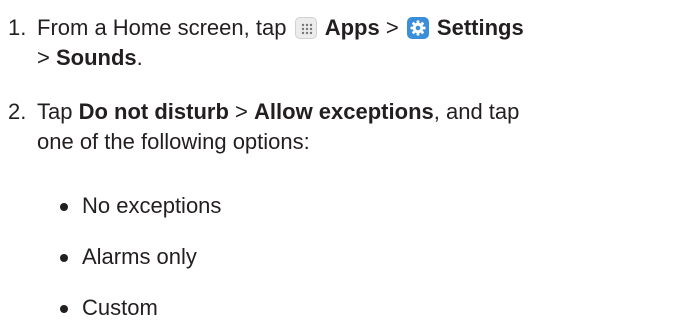 Image resolution: width=681 pixels, height=333 pixels. Describe the element at coordinates (17, 27) in the screenshot. I see `step-number: 1.` at that location.